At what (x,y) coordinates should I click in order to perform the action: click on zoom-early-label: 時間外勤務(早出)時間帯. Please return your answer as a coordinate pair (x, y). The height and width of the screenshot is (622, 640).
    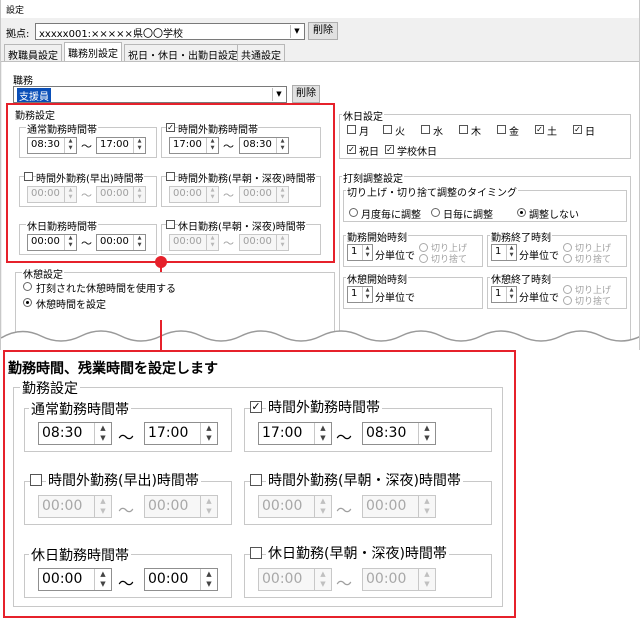
    Looking at the image, I should click on (123, 480).